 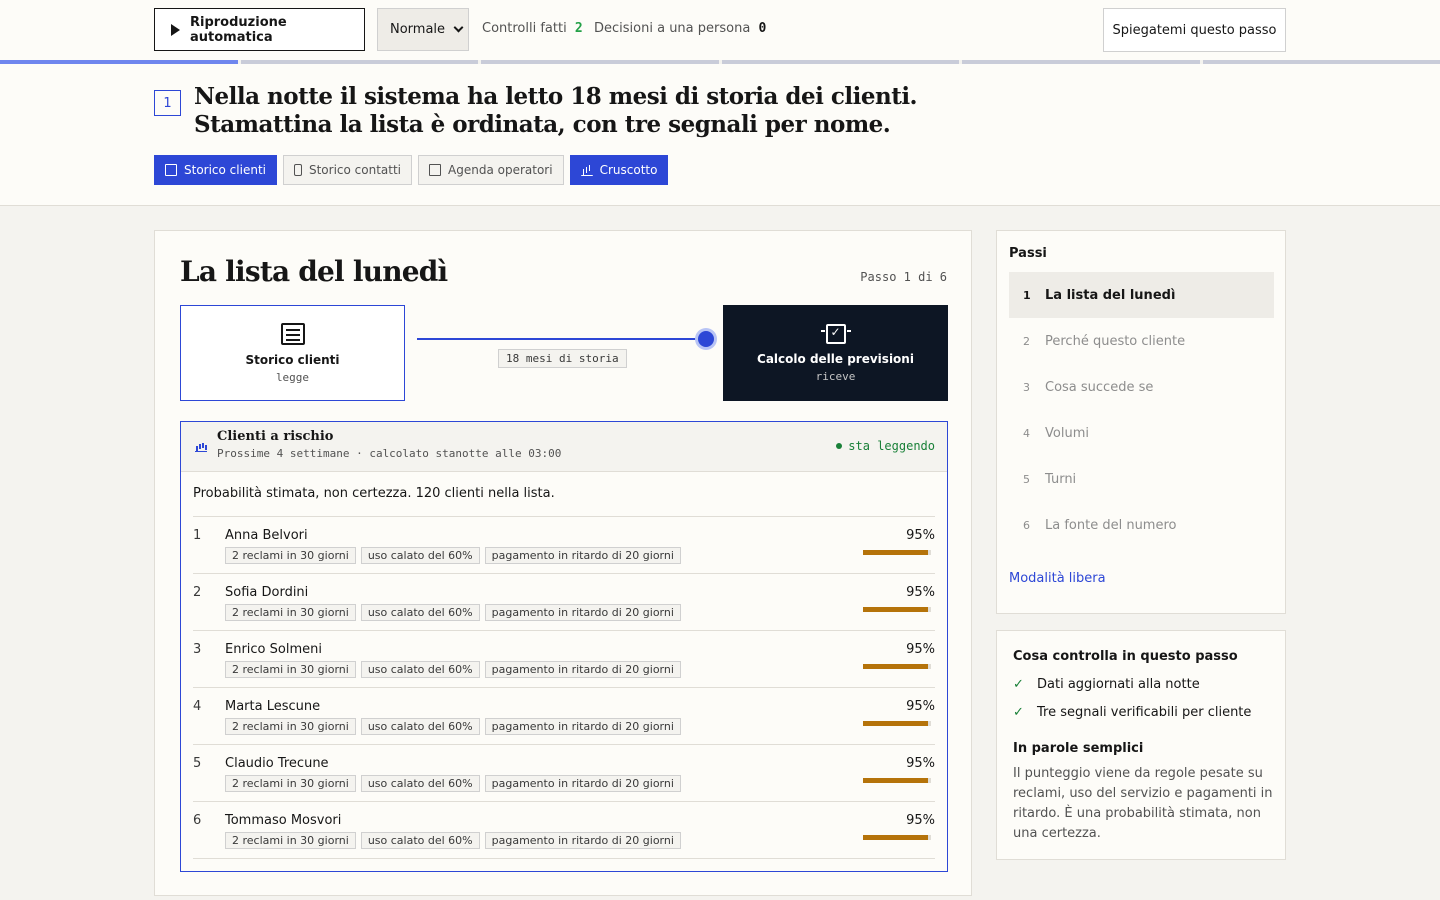 I want to click on sidebar-step-1: 1 La lista del lunedì, so click(x=1141, y=295).